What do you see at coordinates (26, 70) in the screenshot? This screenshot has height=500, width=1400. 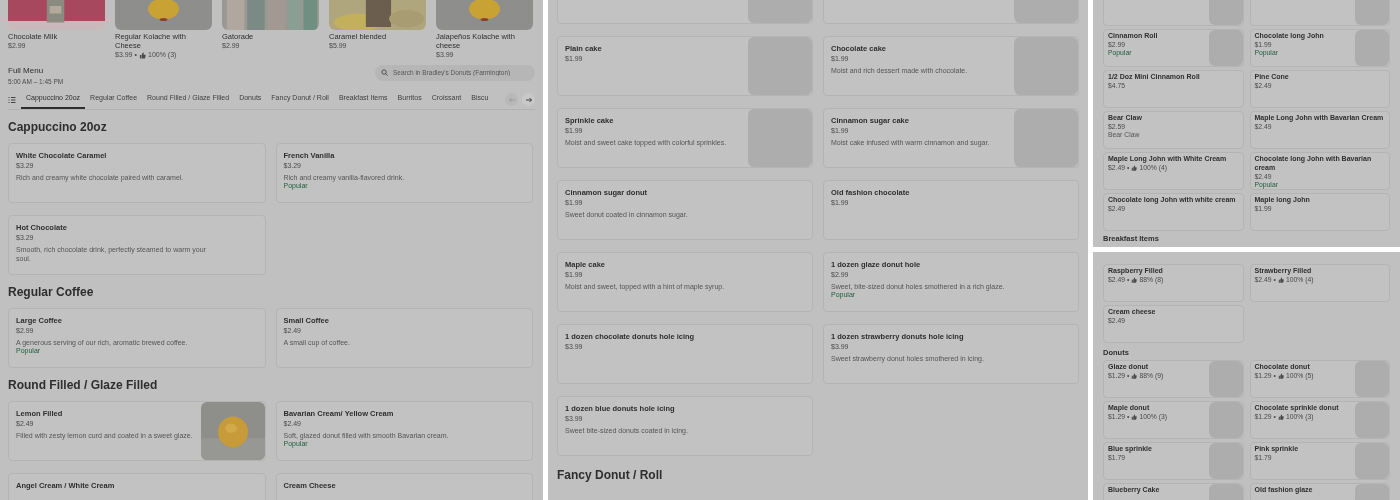 I see `menu-title: Full Menu` at bounding box center [26, 70].